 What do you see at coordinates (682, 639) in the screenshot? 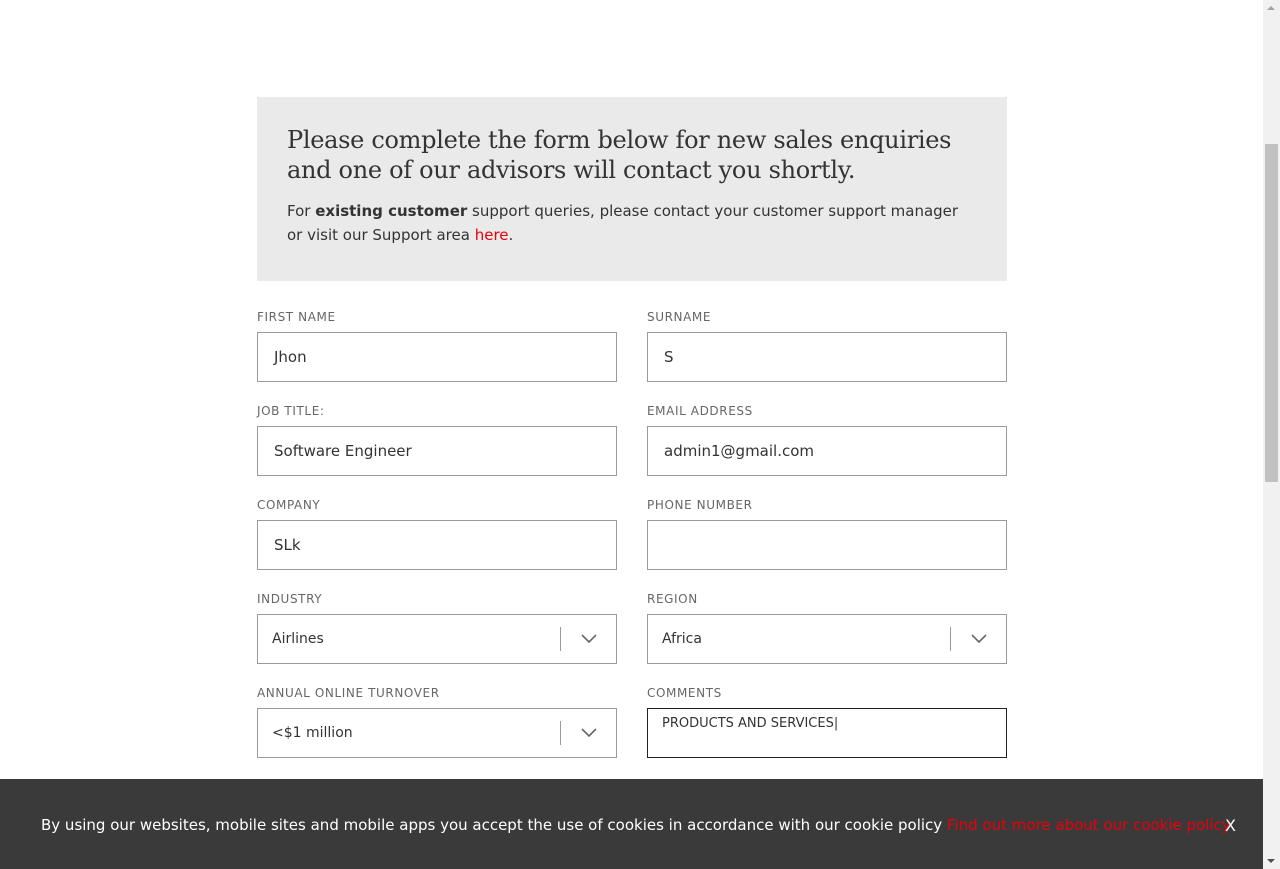
I see `region-value: Africa` at bounding box center [682, 639].